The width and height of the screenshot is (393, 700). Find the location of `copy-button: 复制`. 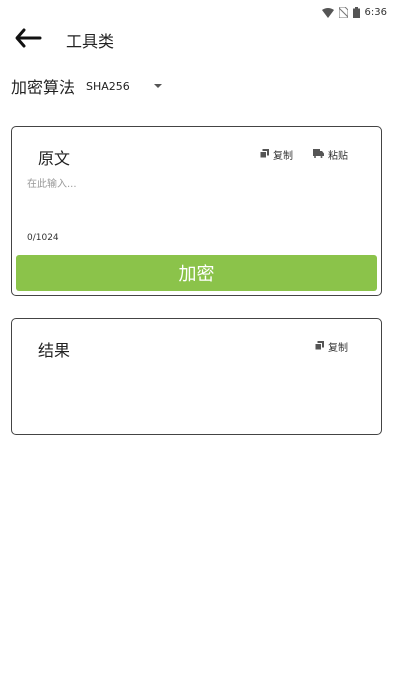

copy-button: 复制 is located at coordinates (276, 154).